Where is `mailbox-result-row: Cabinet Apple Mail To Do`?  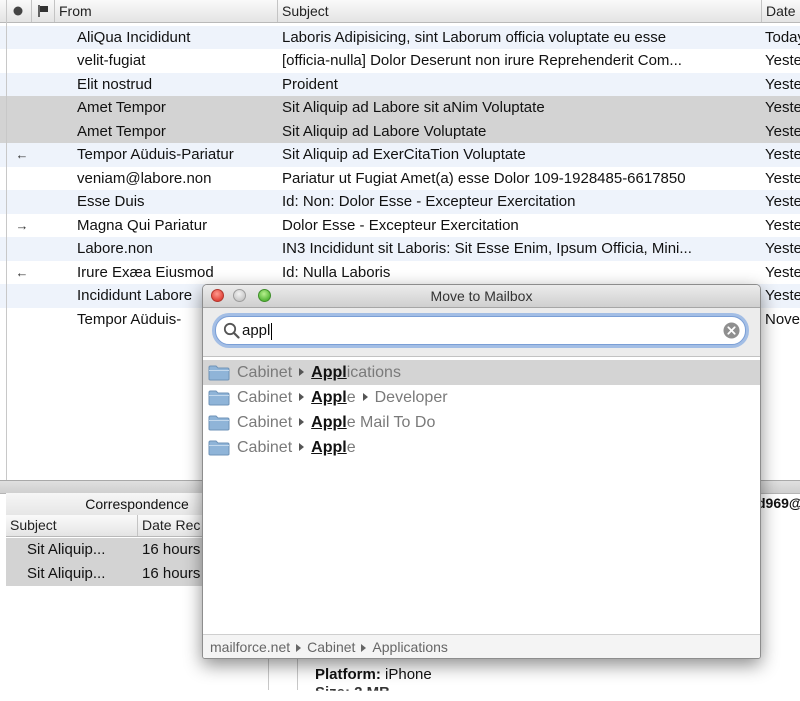 mailbox-result-row: Cabinet Apple Mail To Do is located at coordinates (481, 422).